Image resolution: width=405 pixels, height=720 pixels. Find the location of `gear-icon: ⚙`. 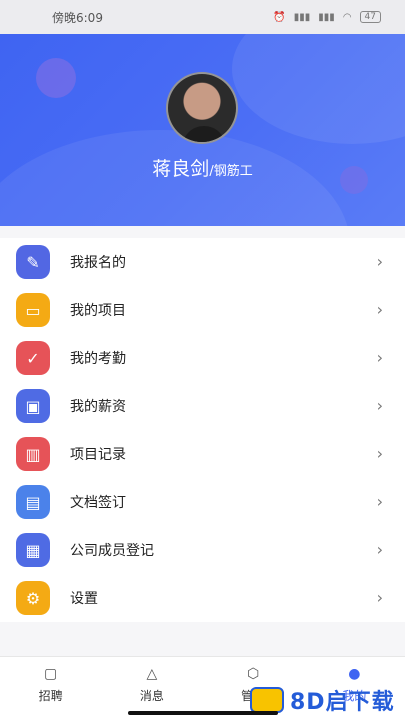

gear-icon: ⚙ is located at coordinates (33, 598).